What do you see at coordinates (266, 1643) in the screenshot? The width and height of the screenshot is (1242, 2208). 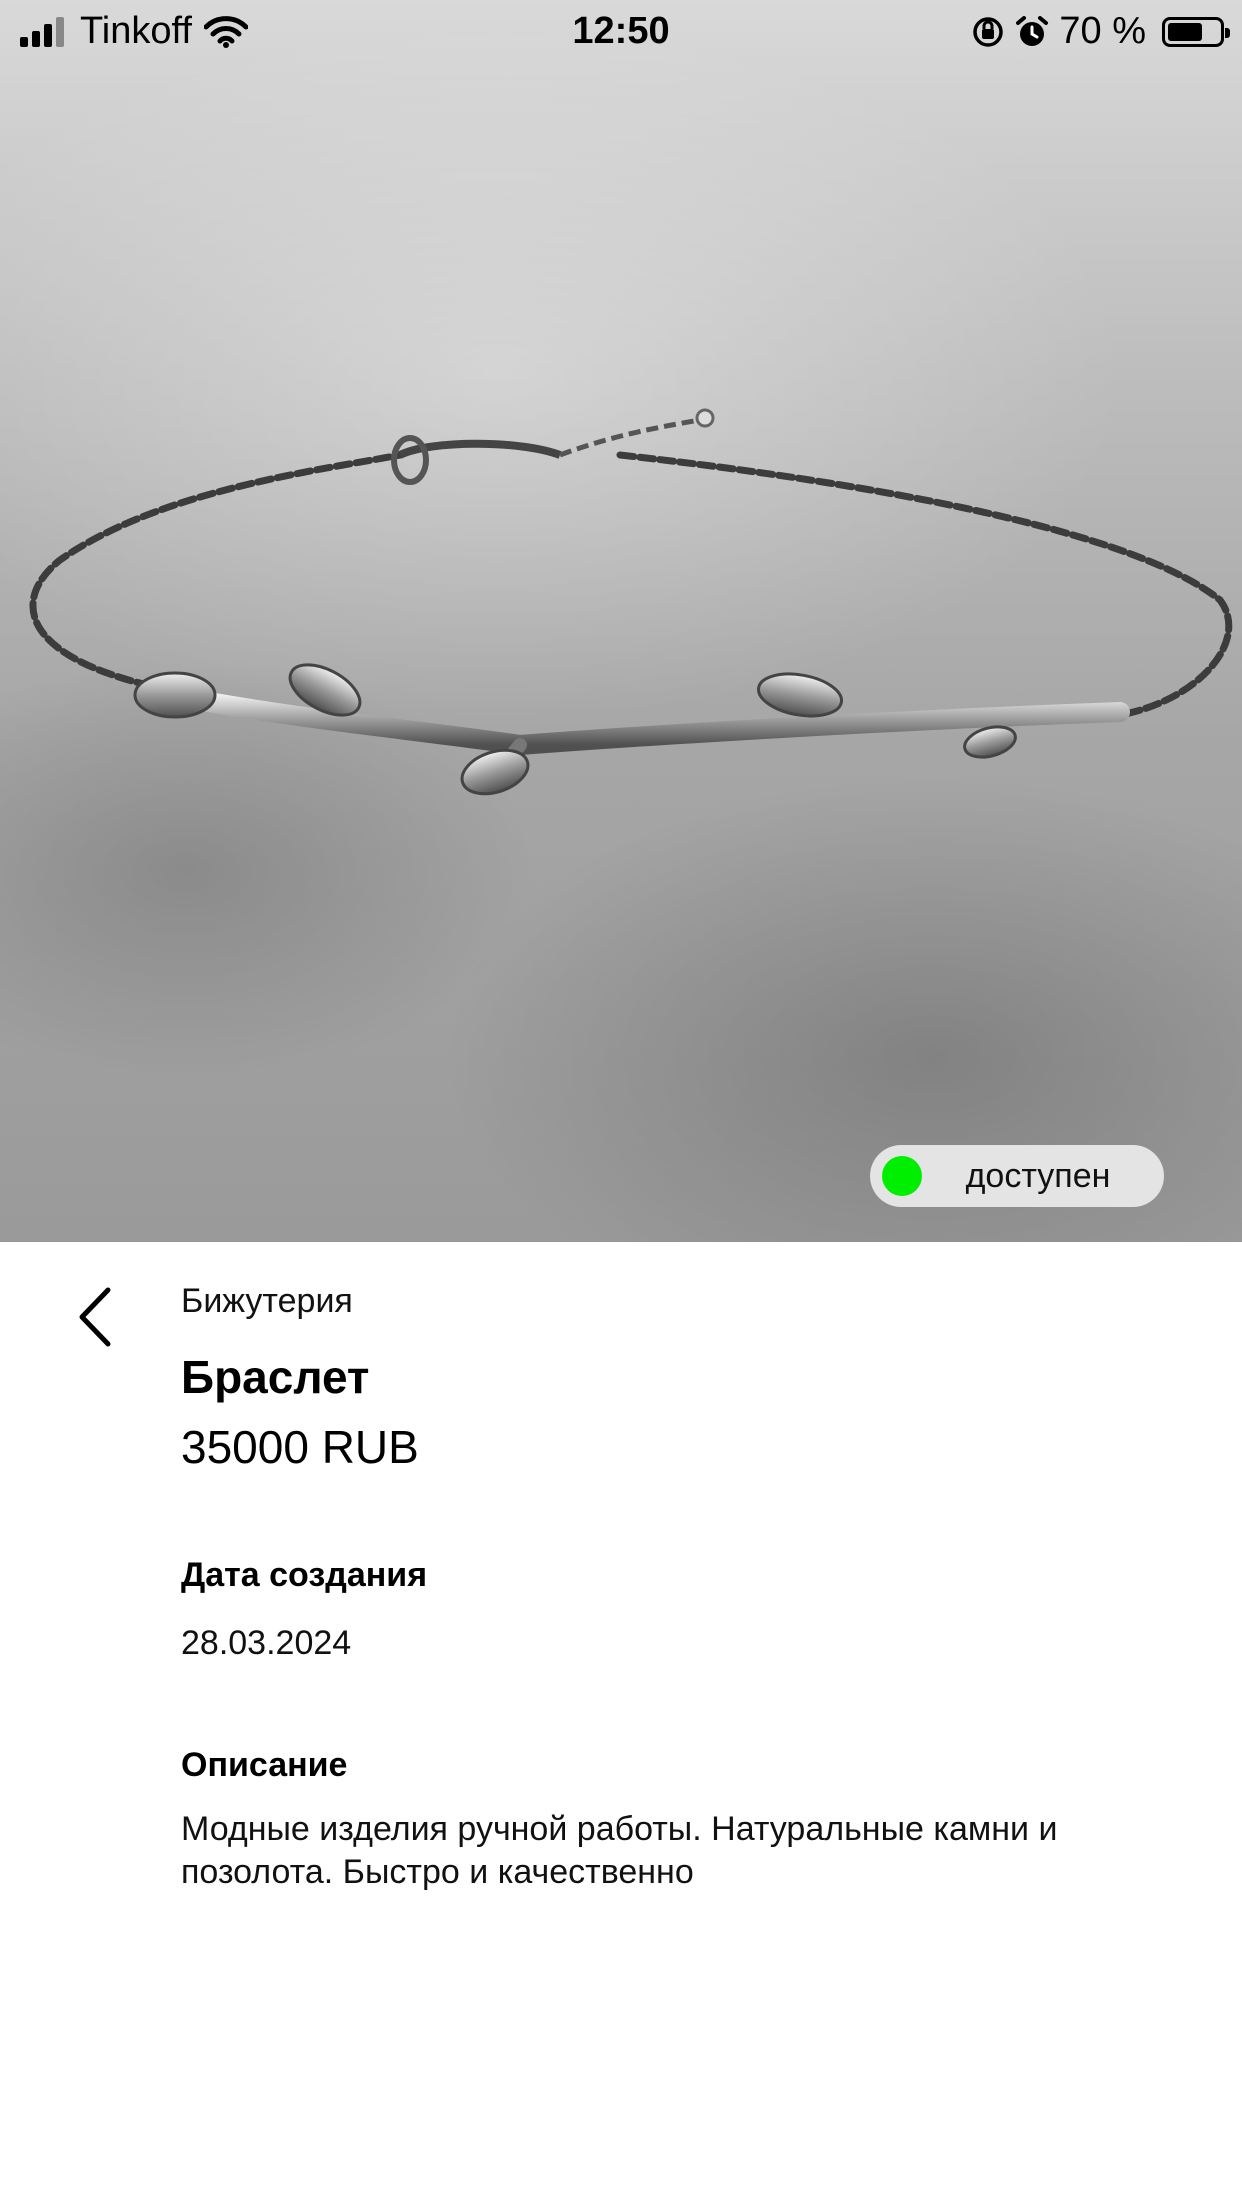 I see `creation-date-value: 28.03.2024` at bounding box center [266, 1643].